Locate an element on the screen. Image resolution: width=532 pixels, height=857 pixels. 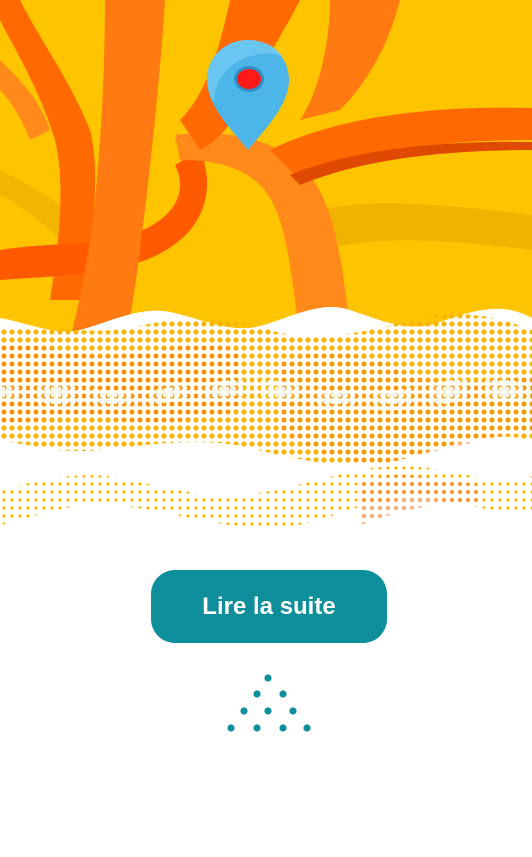
dot-triangle-icon is located at coordinates (270, 703).